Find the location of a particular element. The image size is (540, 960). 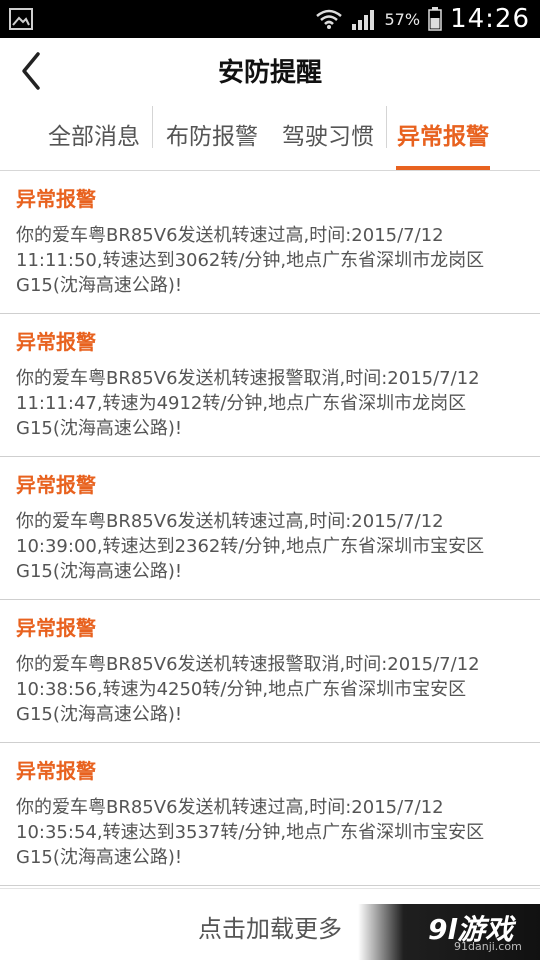

page-title: 安防提醒 is located at coordinates (269, 73).